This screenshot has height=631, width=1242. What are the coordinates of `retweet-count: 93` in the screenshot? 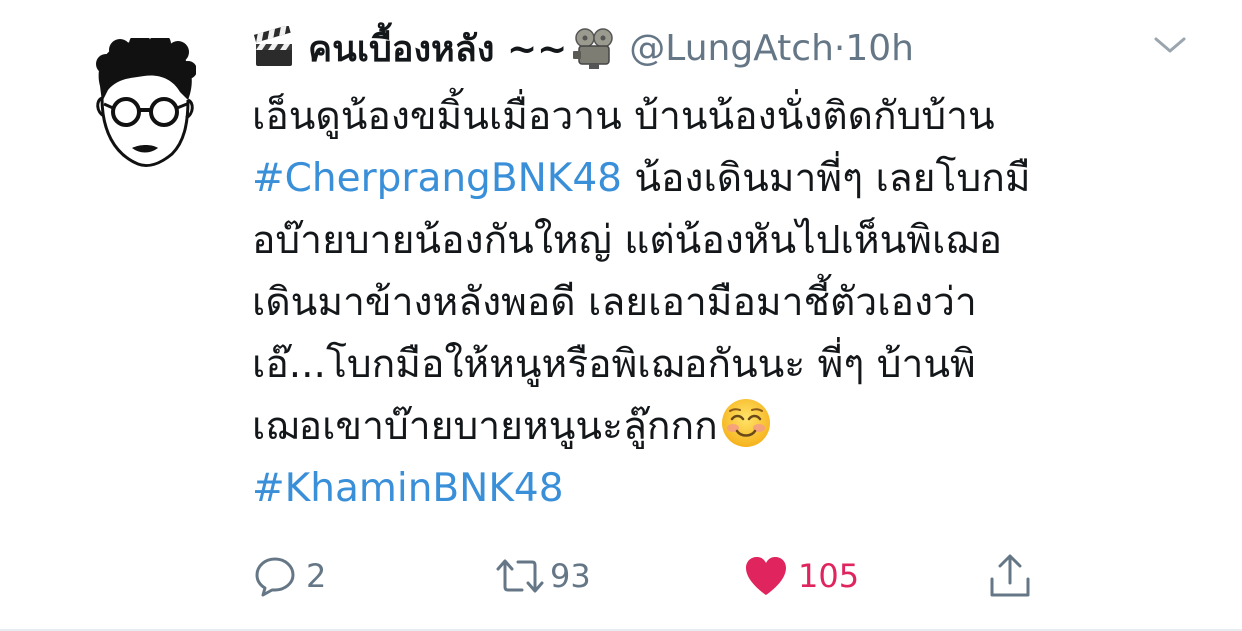 It's located at (570, 576).